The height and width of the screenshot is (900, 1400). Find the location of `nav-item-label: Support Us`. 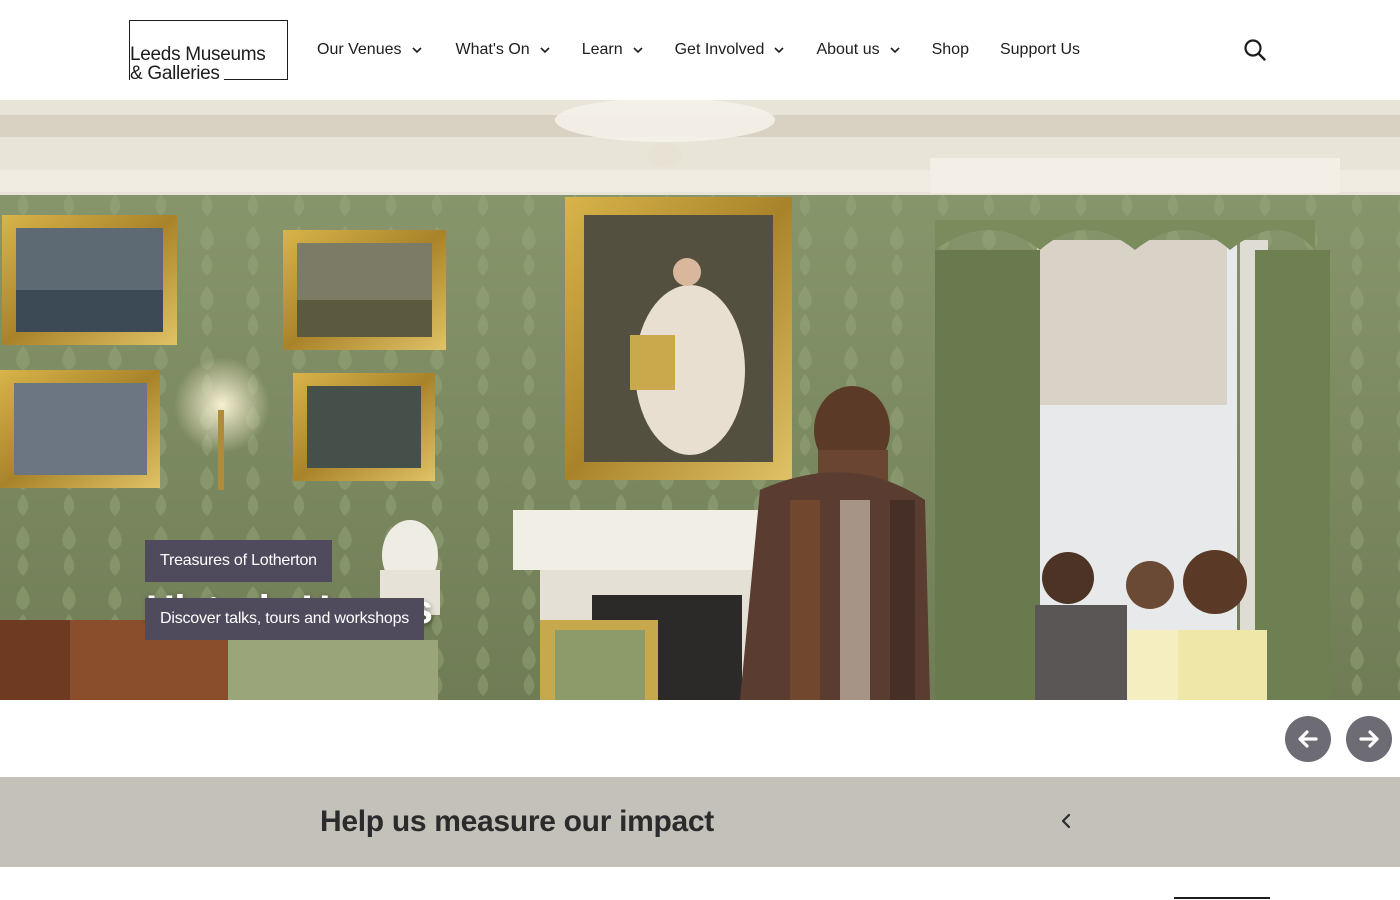

nav-item-label: Support Us is located at coordinates (1040, 49).